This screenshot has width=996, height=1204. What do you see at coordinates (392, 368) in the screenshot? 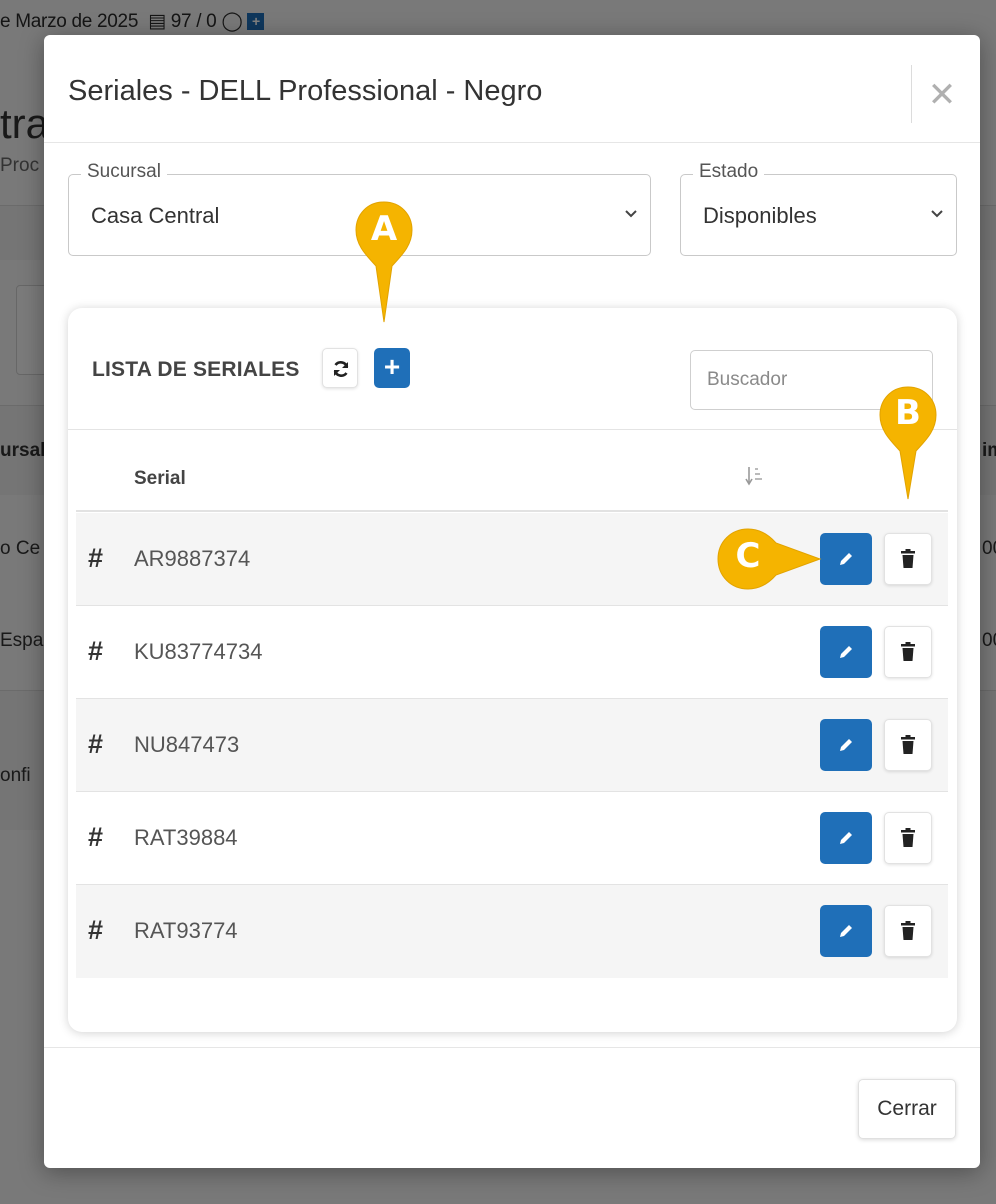
I see `add-serial-button: +` at bounding box center [392, 368].